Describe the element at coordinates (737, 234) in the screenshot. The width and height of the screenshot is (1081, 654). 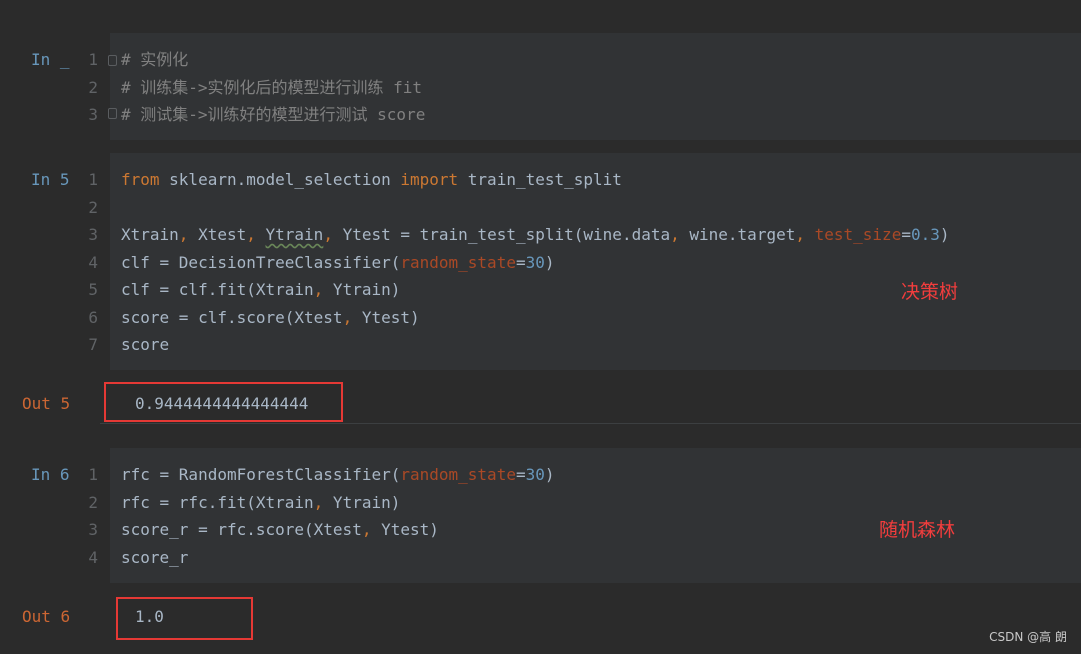
I see `code-token: wine.target` at that location.